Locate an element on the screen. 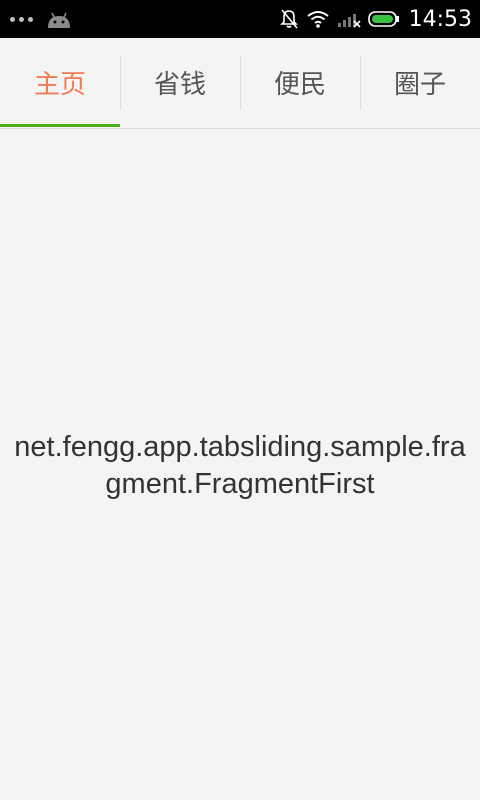 Image resolution: width=480 pixels, height=800 pixels. tab-bar: 主页 省钱 便民 圈子 is located at coordinates (240, 83).